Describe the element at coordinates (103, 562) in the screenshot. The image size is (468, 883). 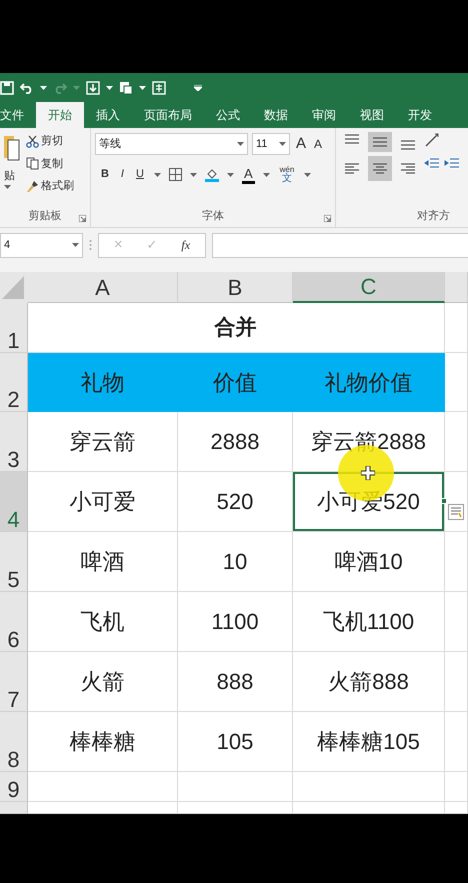
I see `table-cell: 啤酒` at that location.